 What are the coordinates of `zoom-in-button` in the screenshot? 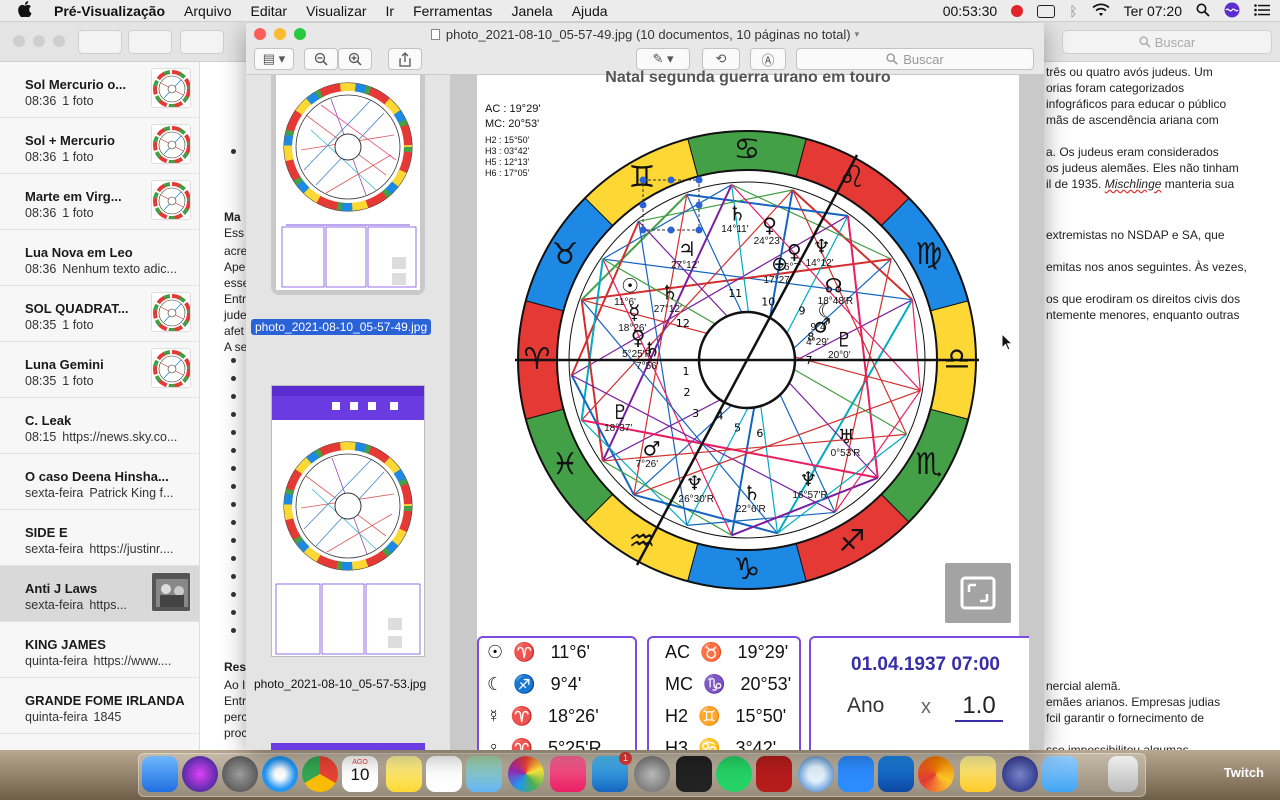 It's located at (355, 59).